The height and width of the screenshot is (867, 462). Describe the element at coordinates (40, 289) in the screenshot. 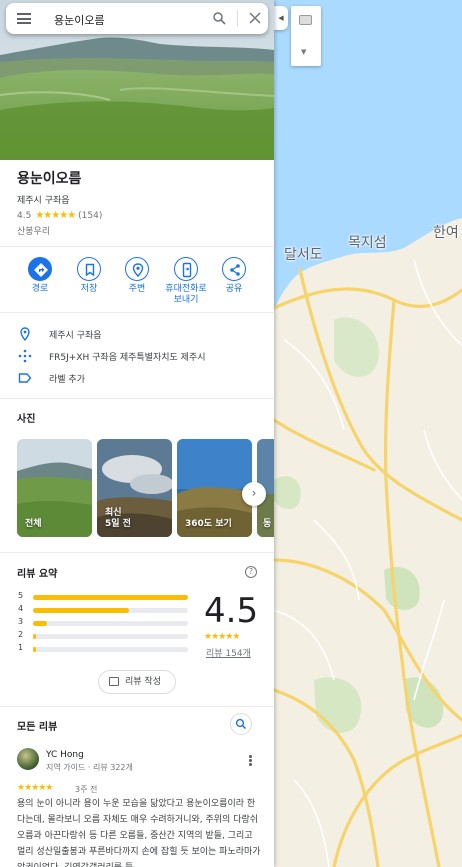

I see `directions-label: 경로` at that location.